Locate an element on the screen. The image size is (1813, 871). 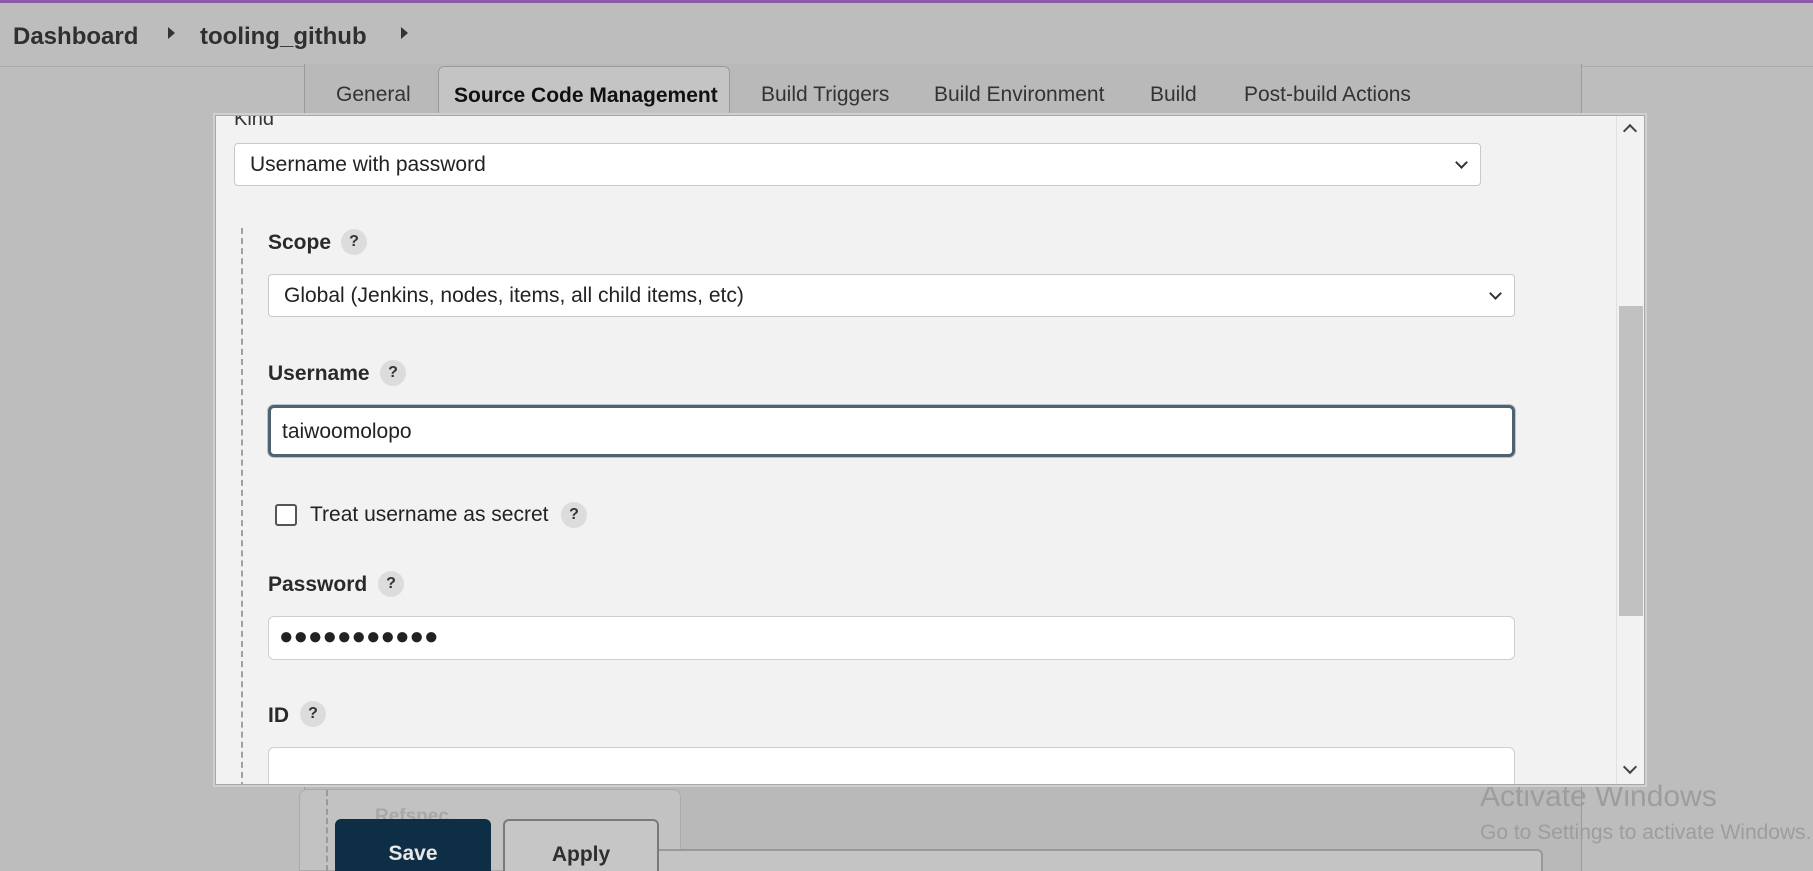
username-input: taiwoomolopo is located at coordinates (891, 431).